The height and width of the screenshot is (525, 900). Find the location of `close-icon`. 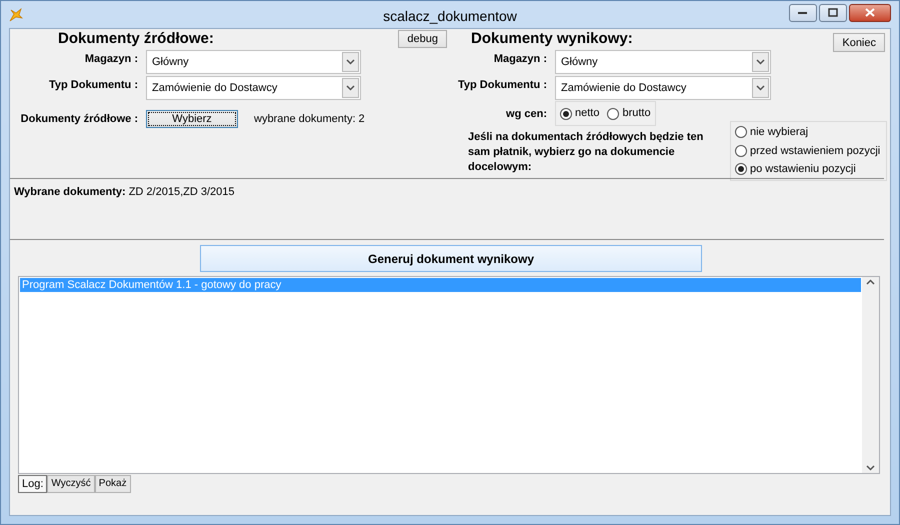

close-icon is located at coordinates (870, 12).